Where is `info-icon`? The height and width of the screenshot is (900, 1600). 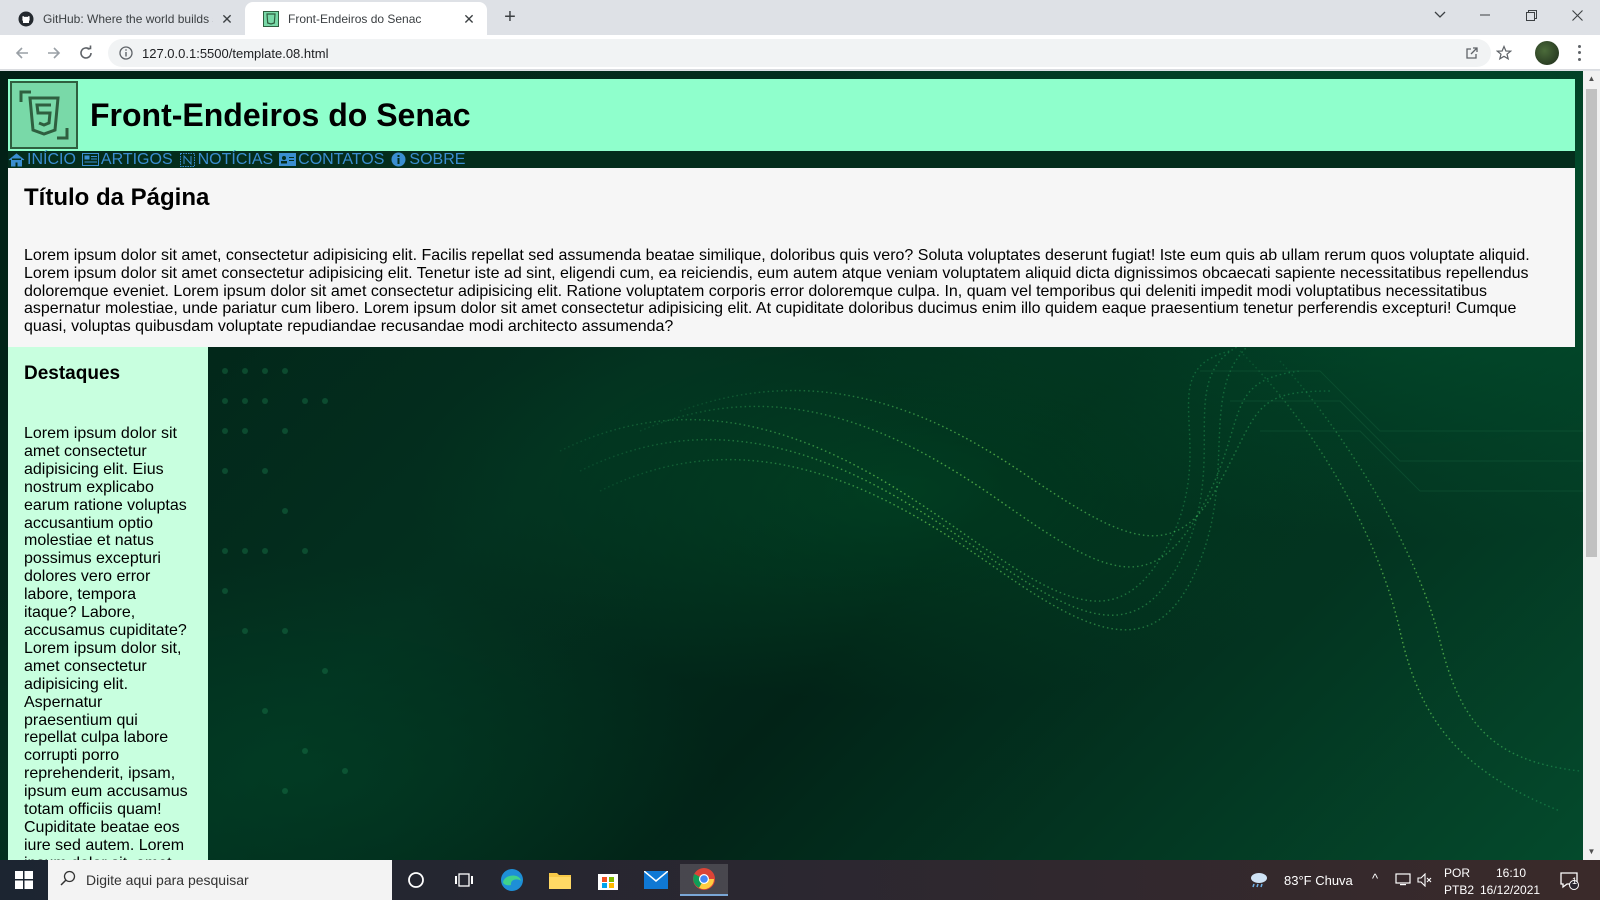
info-icon is located at coordinates (398, 159).